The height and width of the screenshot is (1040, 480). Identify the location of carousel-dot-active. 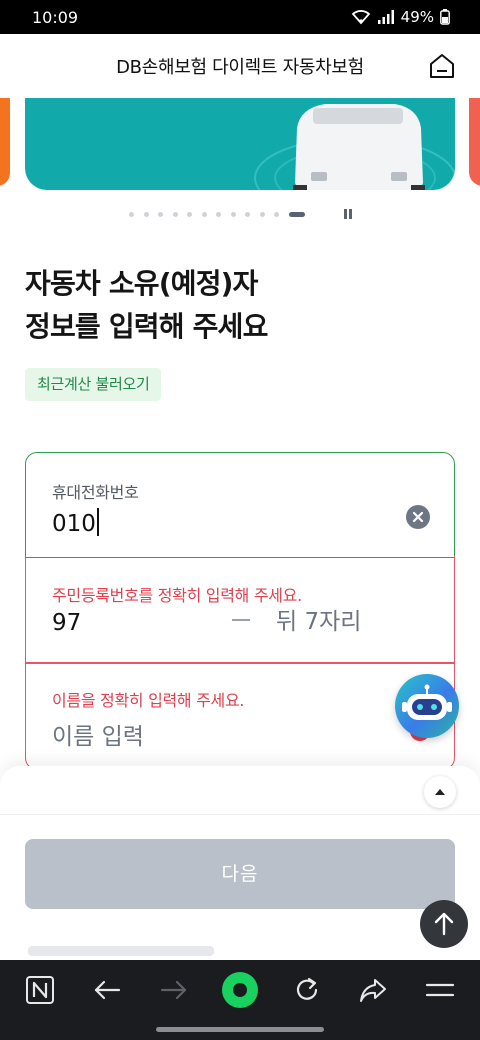
(296, 214).